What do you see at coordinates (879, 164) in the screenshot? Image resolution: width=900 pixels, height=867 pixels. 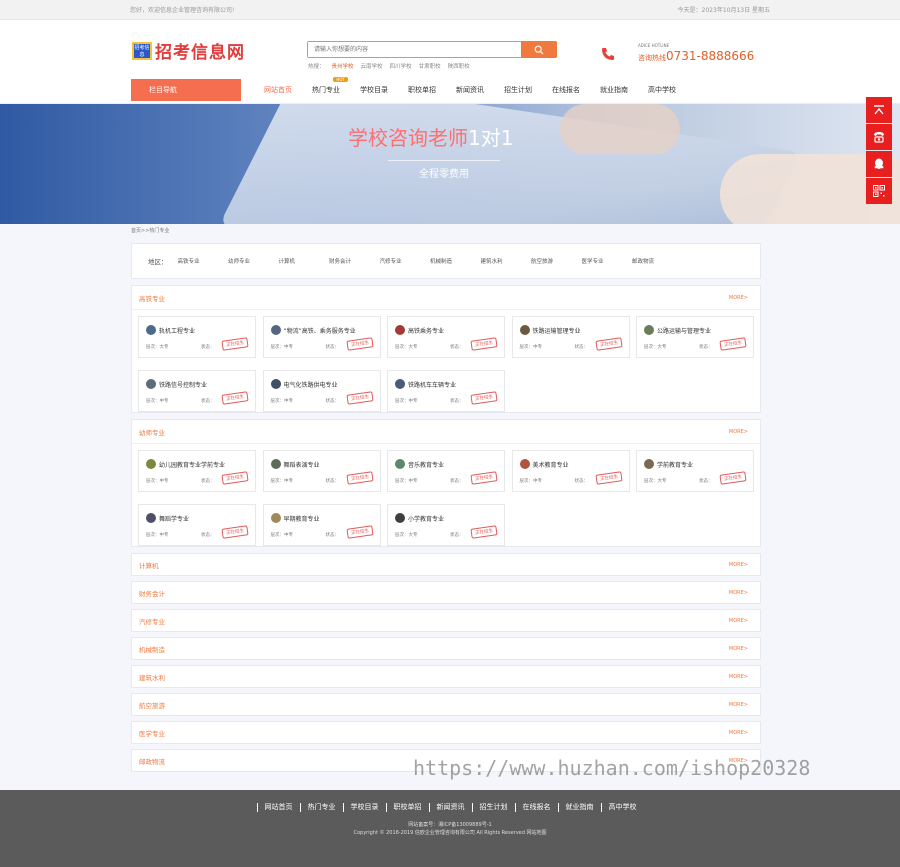 I see `qq-button` at bounding box center [879, 164].